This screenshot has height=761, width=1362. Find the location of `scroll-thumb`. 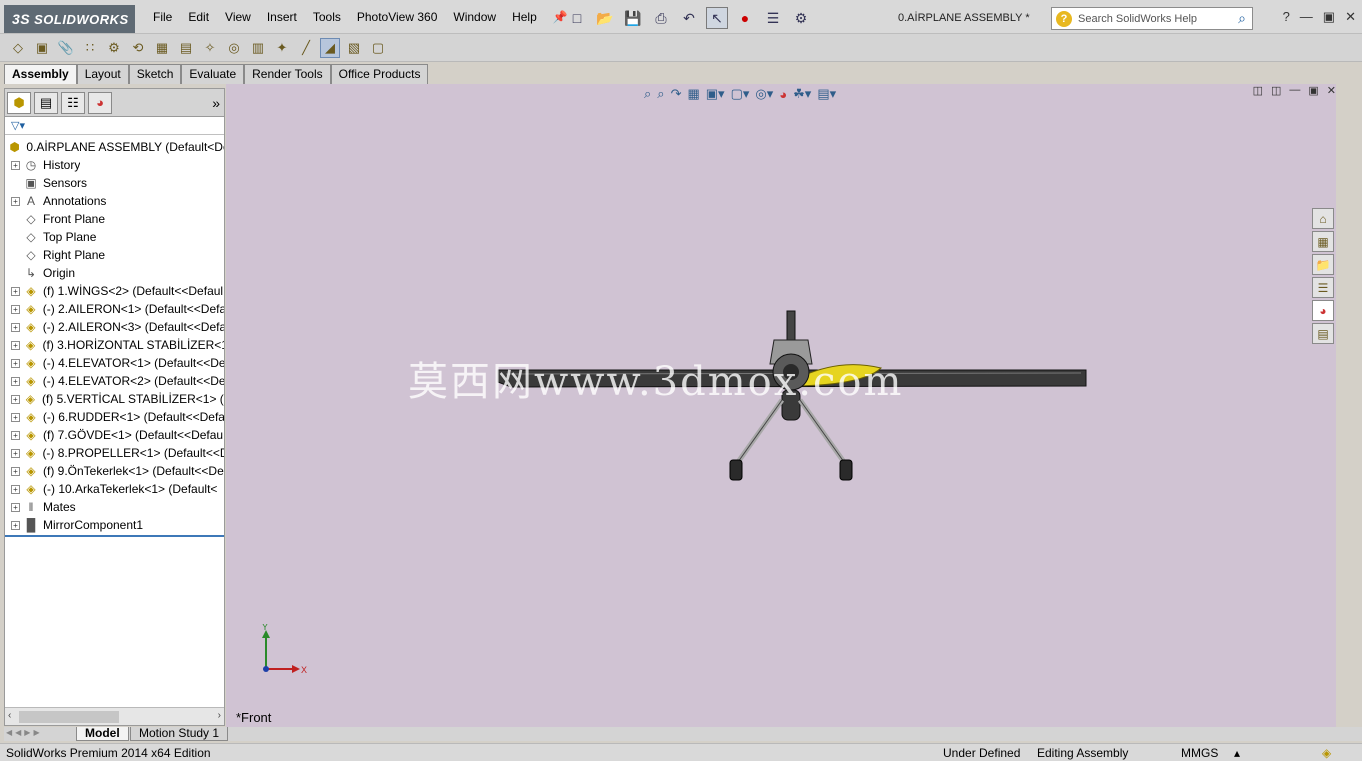

scroll-thumb is located at coordinates (69, 717).